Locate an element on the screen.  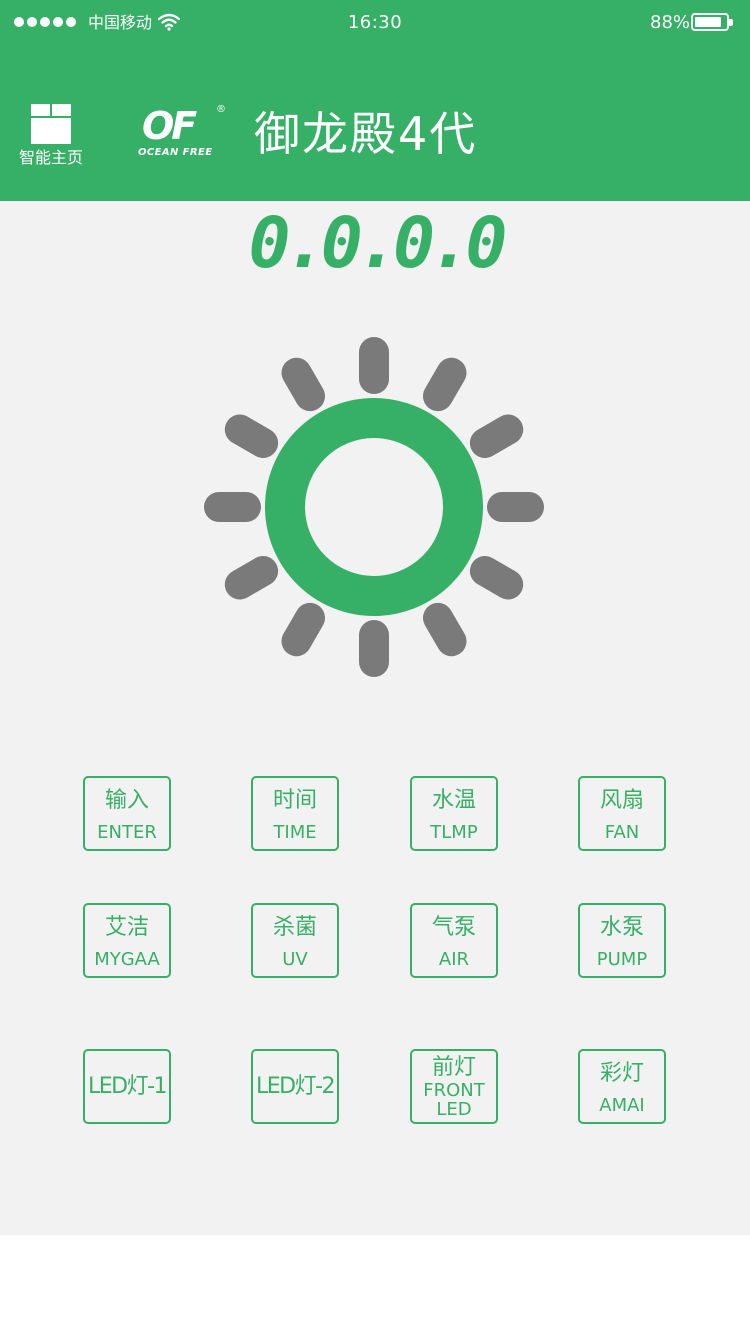
status-time: 16:30 is located at coordinates (375, 22).